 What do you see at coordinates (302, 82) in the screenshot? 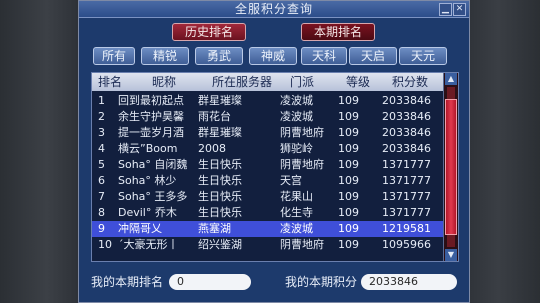
I see `header-sect: 门派` at bounding box center [302, 82].